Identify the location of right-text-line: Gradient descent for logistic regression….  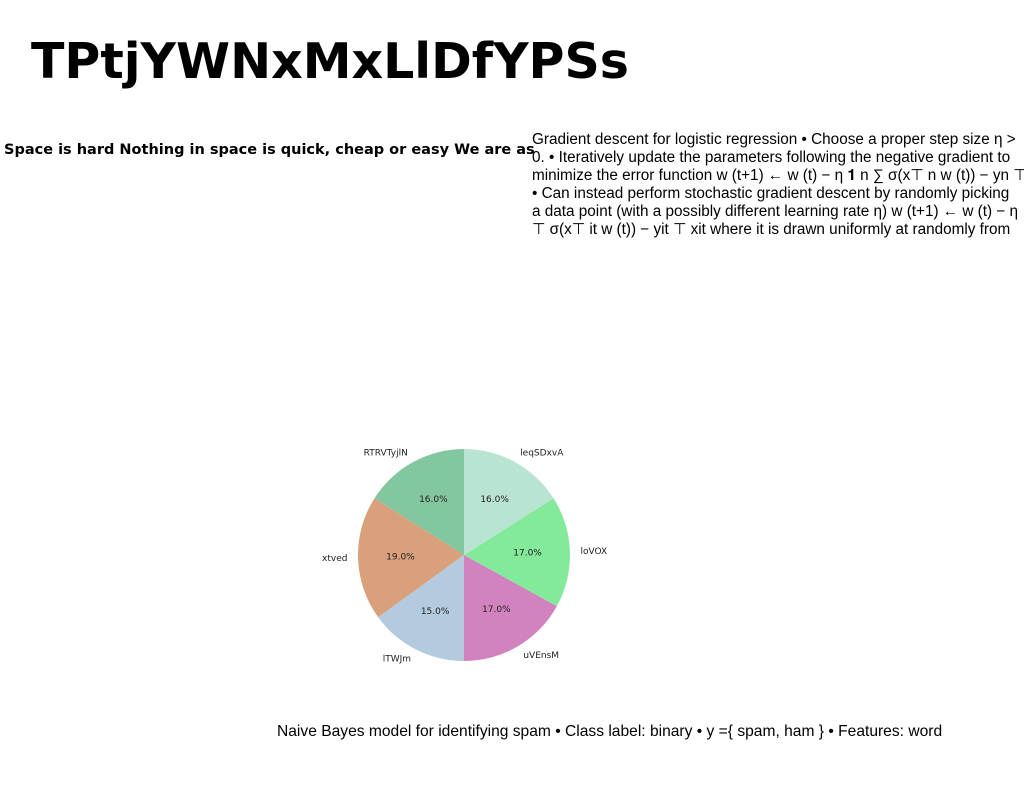
(774, 139).